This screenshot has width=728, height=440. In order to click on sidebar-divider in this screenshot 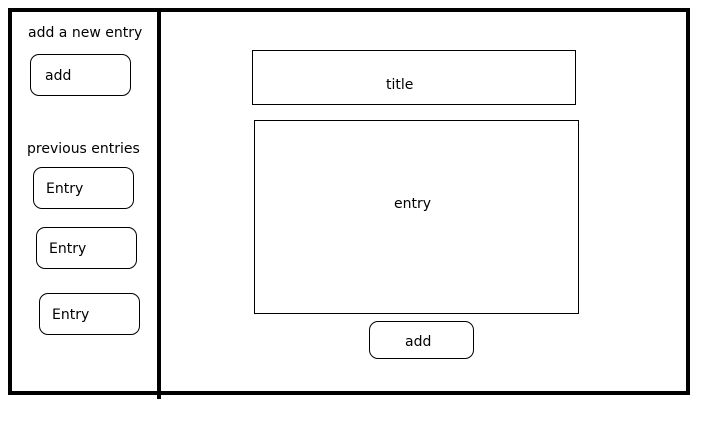, I will do `click(159, 203)`.